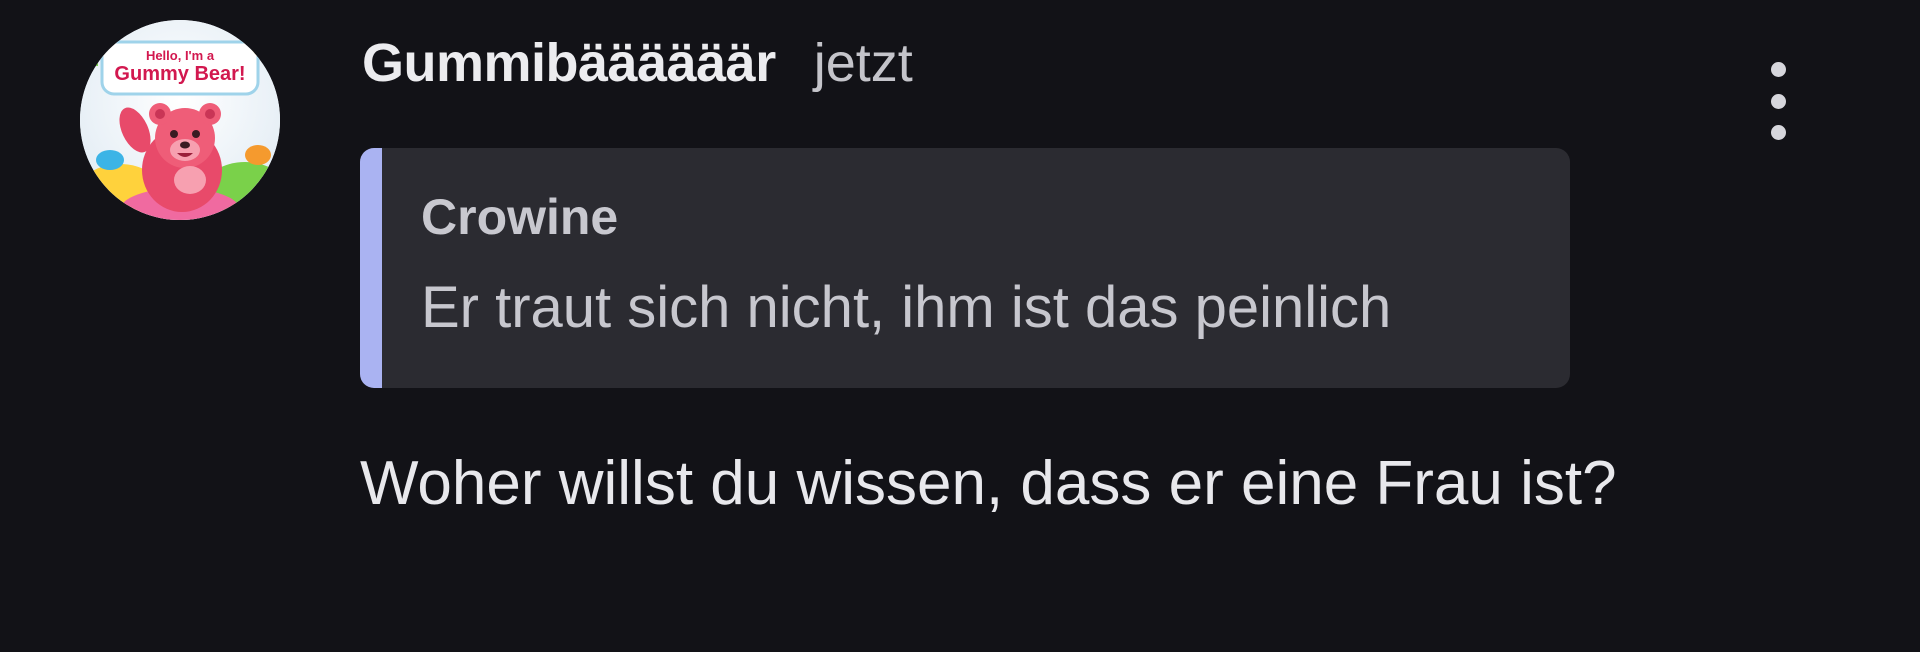 This screenshot has width=1920, height=652. I want to click on quote-author: Crowine, so click(520, 217).